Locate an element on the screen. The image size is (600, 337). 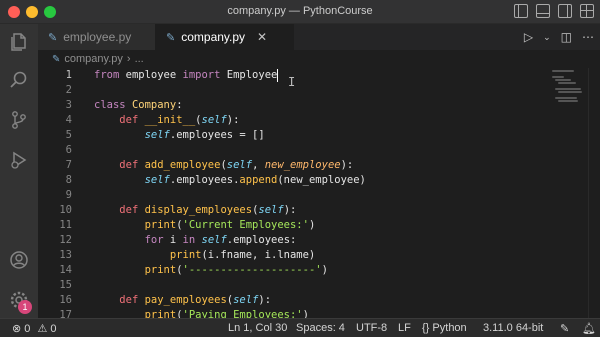
source-control-icon is located at coordinates (19, 120).